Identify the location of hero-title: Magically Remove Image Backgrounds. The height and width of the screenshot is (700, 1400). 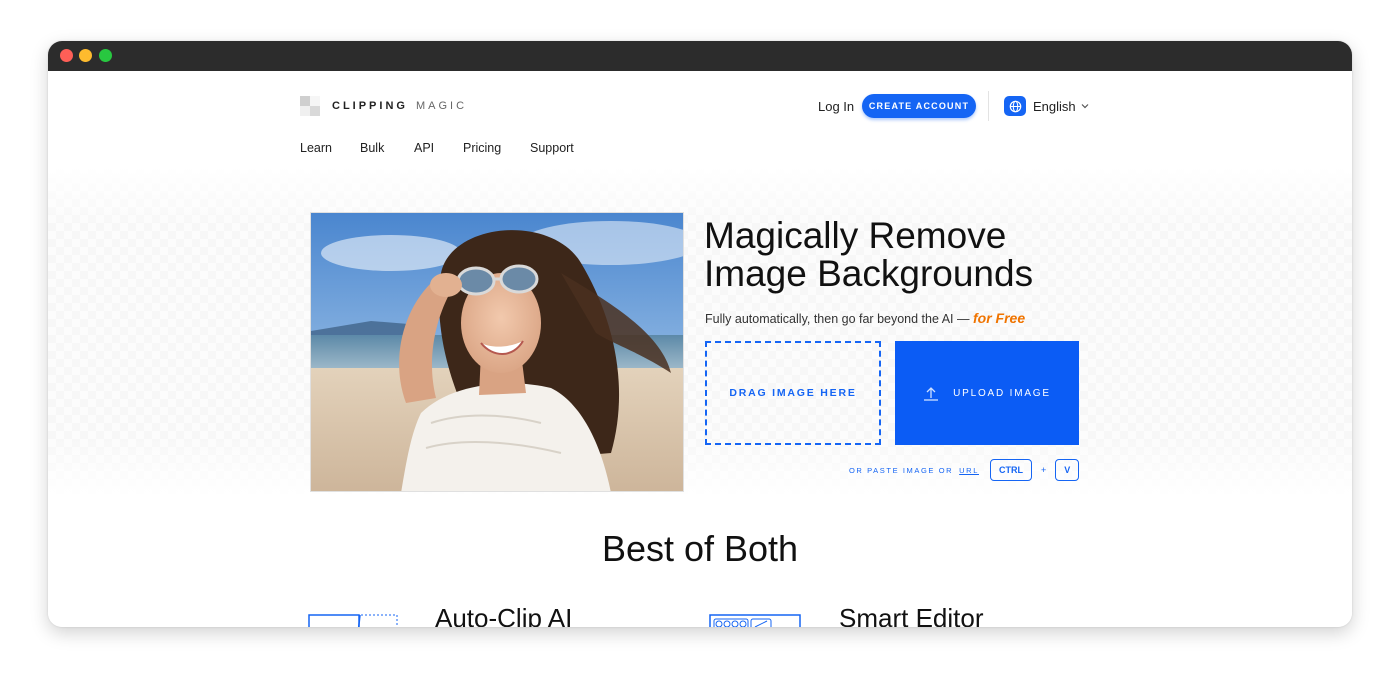
(868, 255).